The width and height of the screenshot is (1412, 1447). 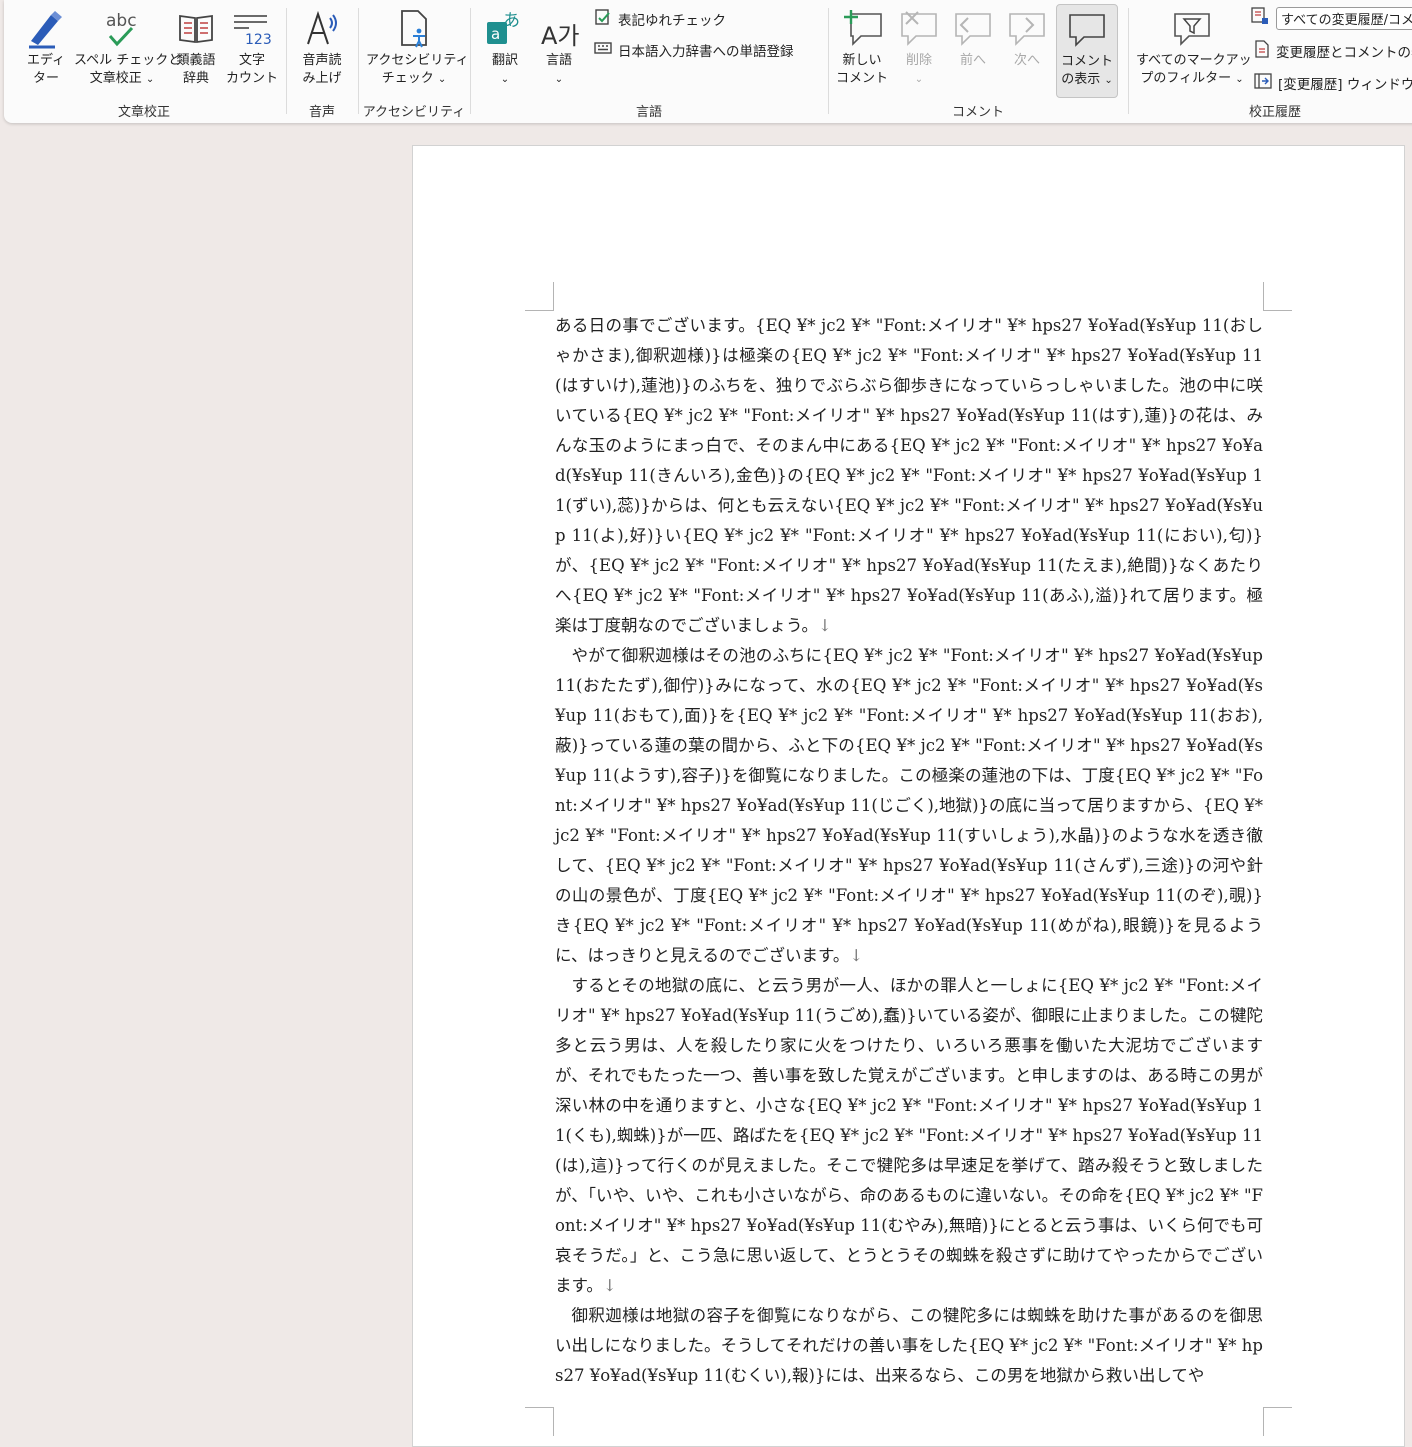 I want to click on translate-button: a あ 翻訳 ⌄, so click(x=505, y=46).